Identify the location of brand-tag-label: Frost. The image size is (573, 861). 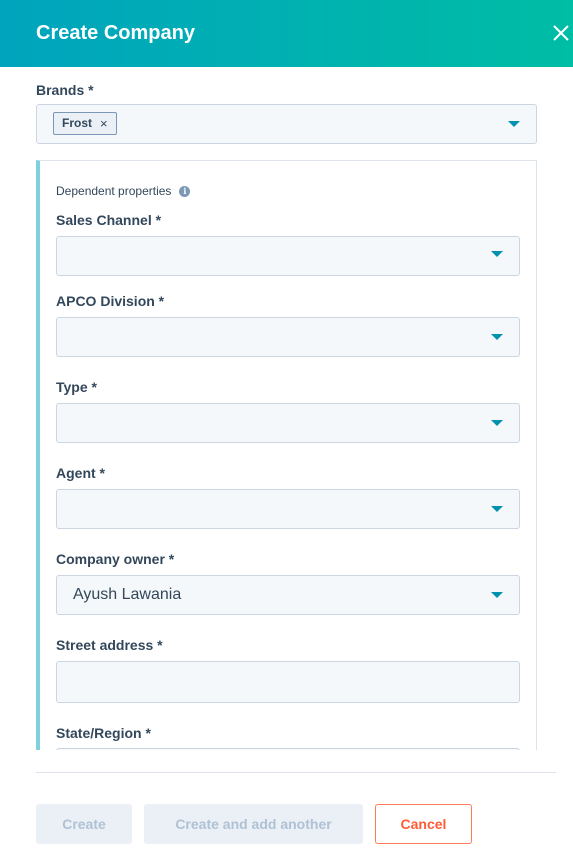
(77, 123).